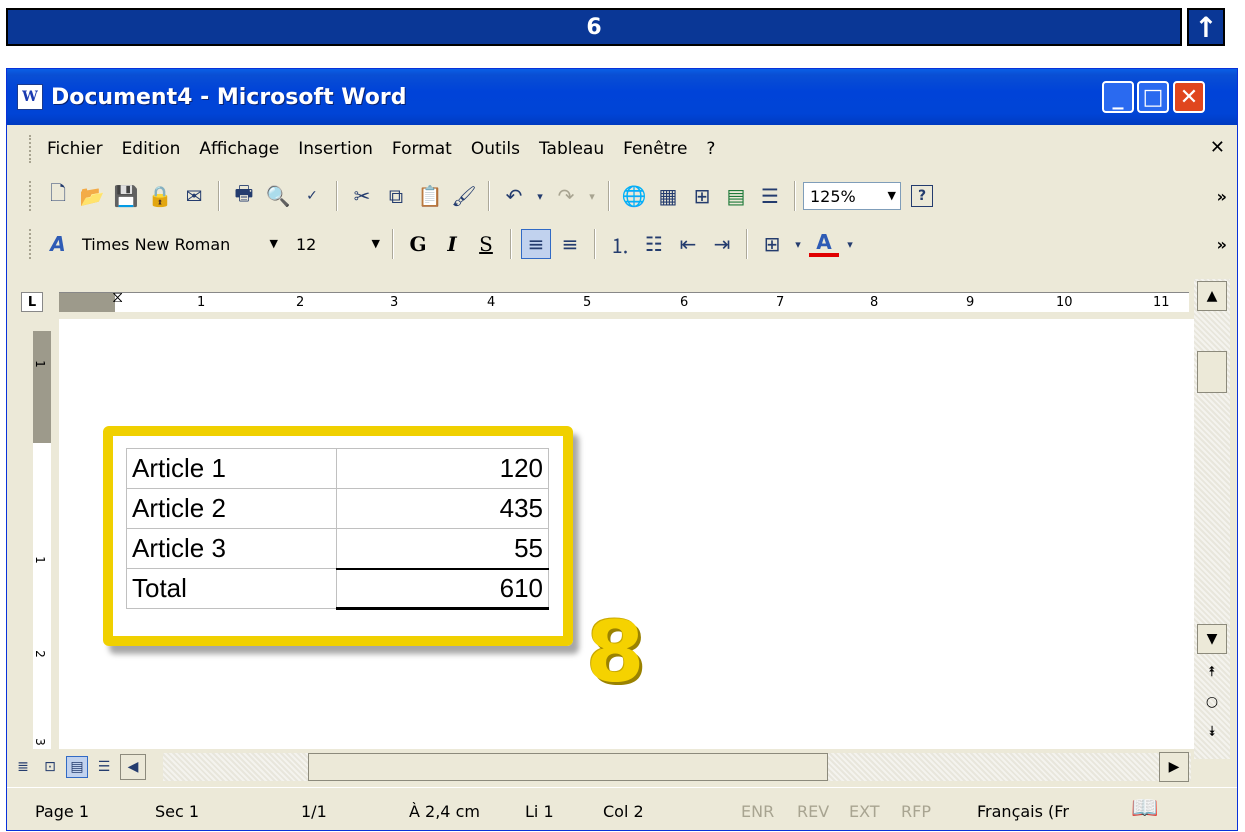 Image resolution: width=1245 pixels, height=832 pixels. Describe the element at coordinates (702, 196) in the screenshot. I see `insert-table-icon: ⊞` at that location.